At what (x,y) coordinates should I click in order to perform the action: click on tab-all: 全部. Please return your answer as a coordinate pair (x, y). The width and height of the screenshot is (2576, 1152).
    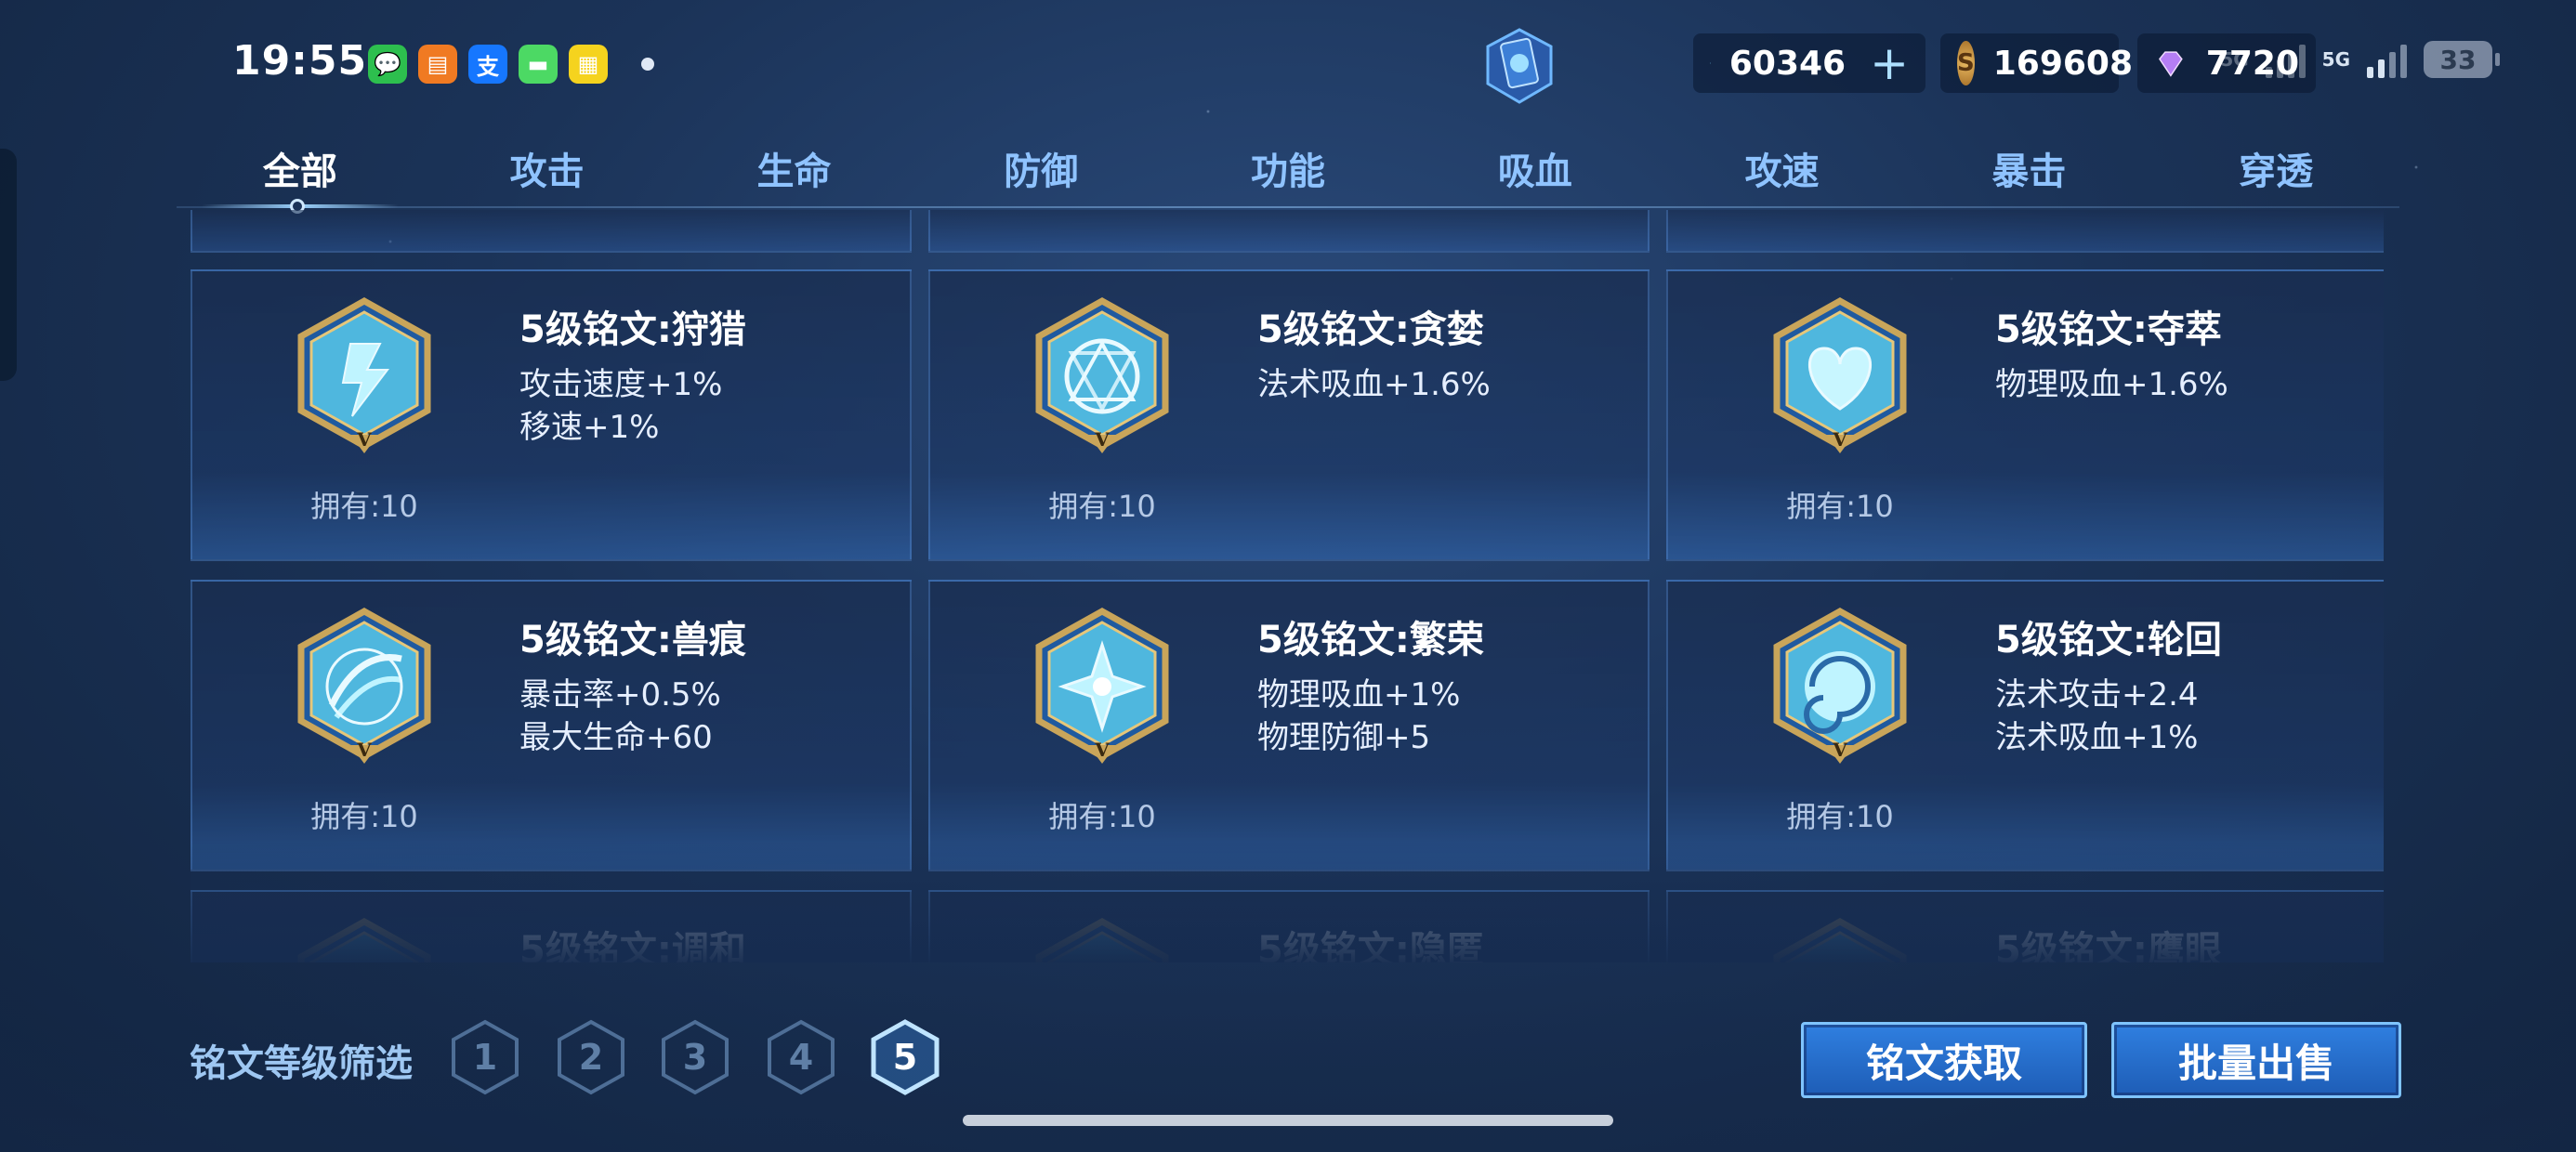
    Looking at the image, I should click on (300, 170).